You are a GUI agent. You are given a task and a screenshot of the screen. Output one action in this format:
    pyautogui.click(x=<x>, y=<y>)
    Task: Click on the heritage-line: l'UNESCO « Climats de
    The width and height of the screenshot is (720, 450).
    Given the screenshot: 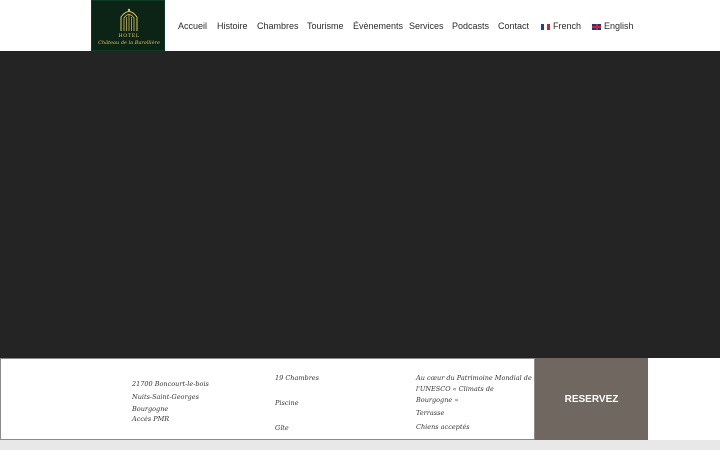 What is the action you would take?
    pyautogui.click(x=455, y=389)
    